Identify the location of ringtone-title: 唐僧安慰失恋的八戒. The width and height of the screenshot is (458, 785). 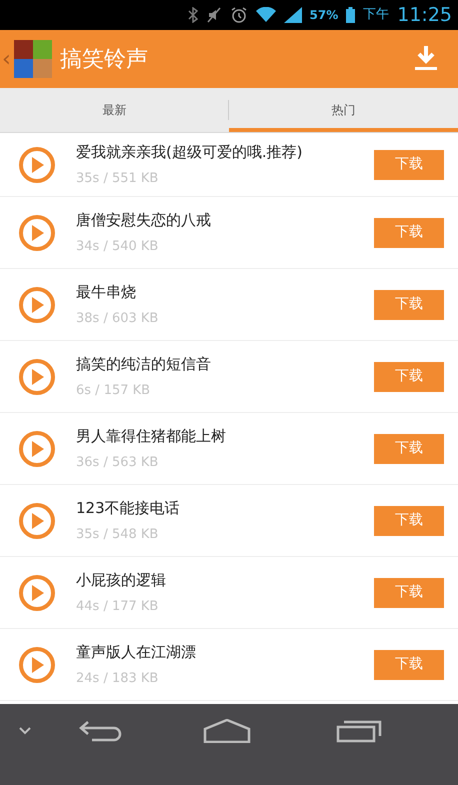
(144, 220).